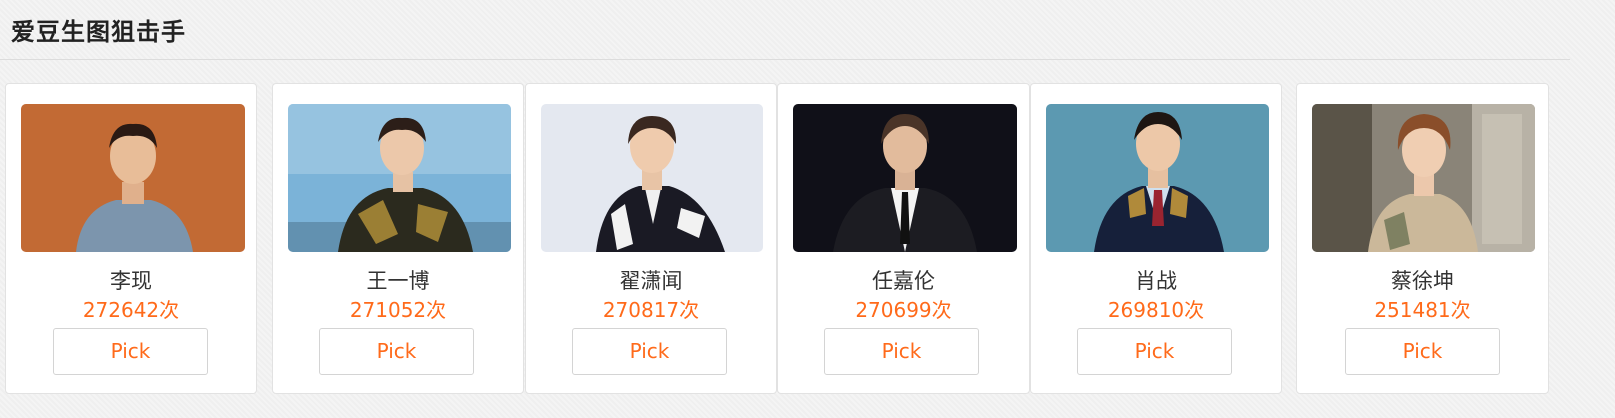 Image resolution: width=1615 pixels, height=418 pixels. I want to click on idol-card: 肖战 269810次 Pick, so click(1156, 238).